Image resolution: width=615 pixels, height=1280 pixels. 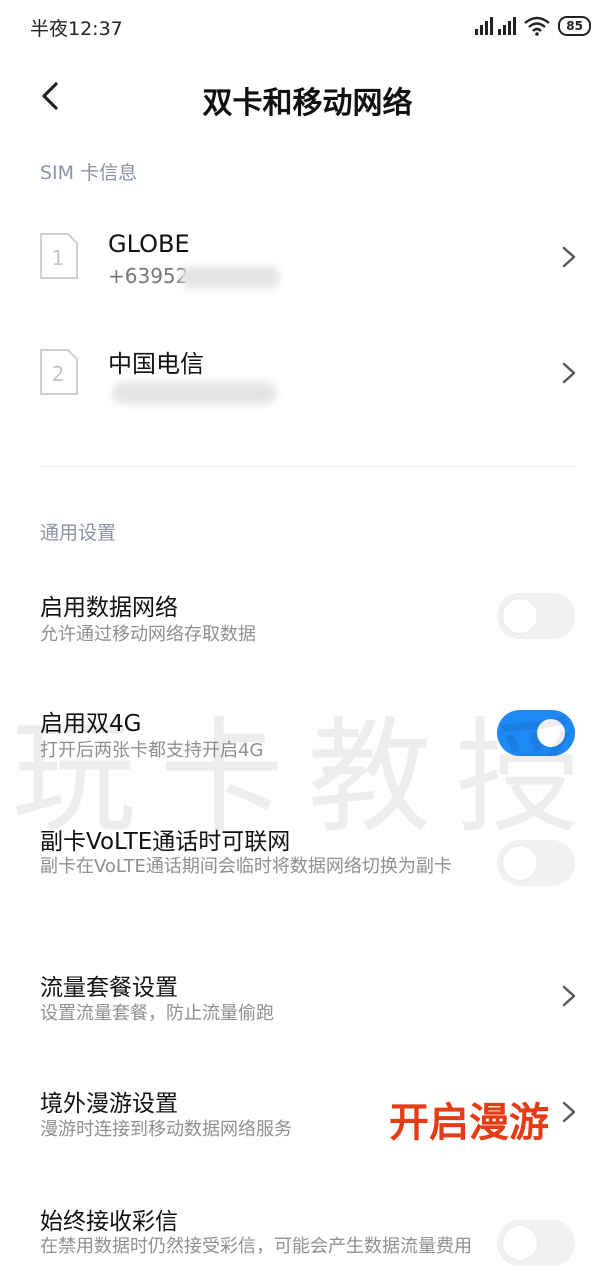 I want to click on data-network-toggle, so click(x=536, y=616).